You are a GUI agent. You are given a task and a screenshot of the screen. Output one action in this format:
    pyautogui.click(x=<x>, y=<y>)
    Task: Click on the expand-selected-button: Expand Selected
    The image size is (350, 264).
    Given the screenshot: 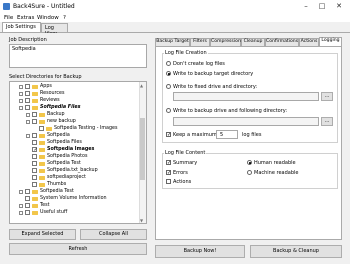 What is the action you would take?
    pyautogui.click(x=42, y=234)
    